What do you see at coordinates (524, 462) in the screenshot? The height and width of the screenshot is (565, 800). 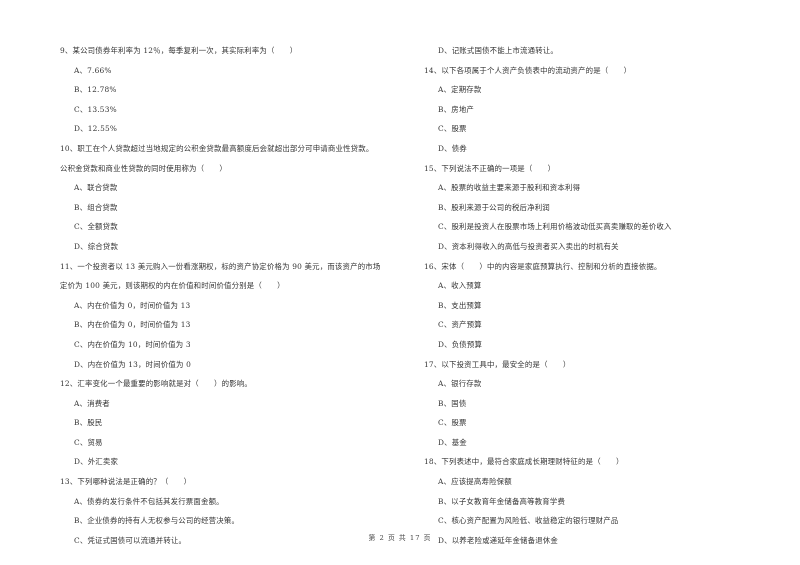 I see `question-stem: 18、下列表述中，最符合家庭成长期理财特征的是（ ）` at bounding box center [524, 462].